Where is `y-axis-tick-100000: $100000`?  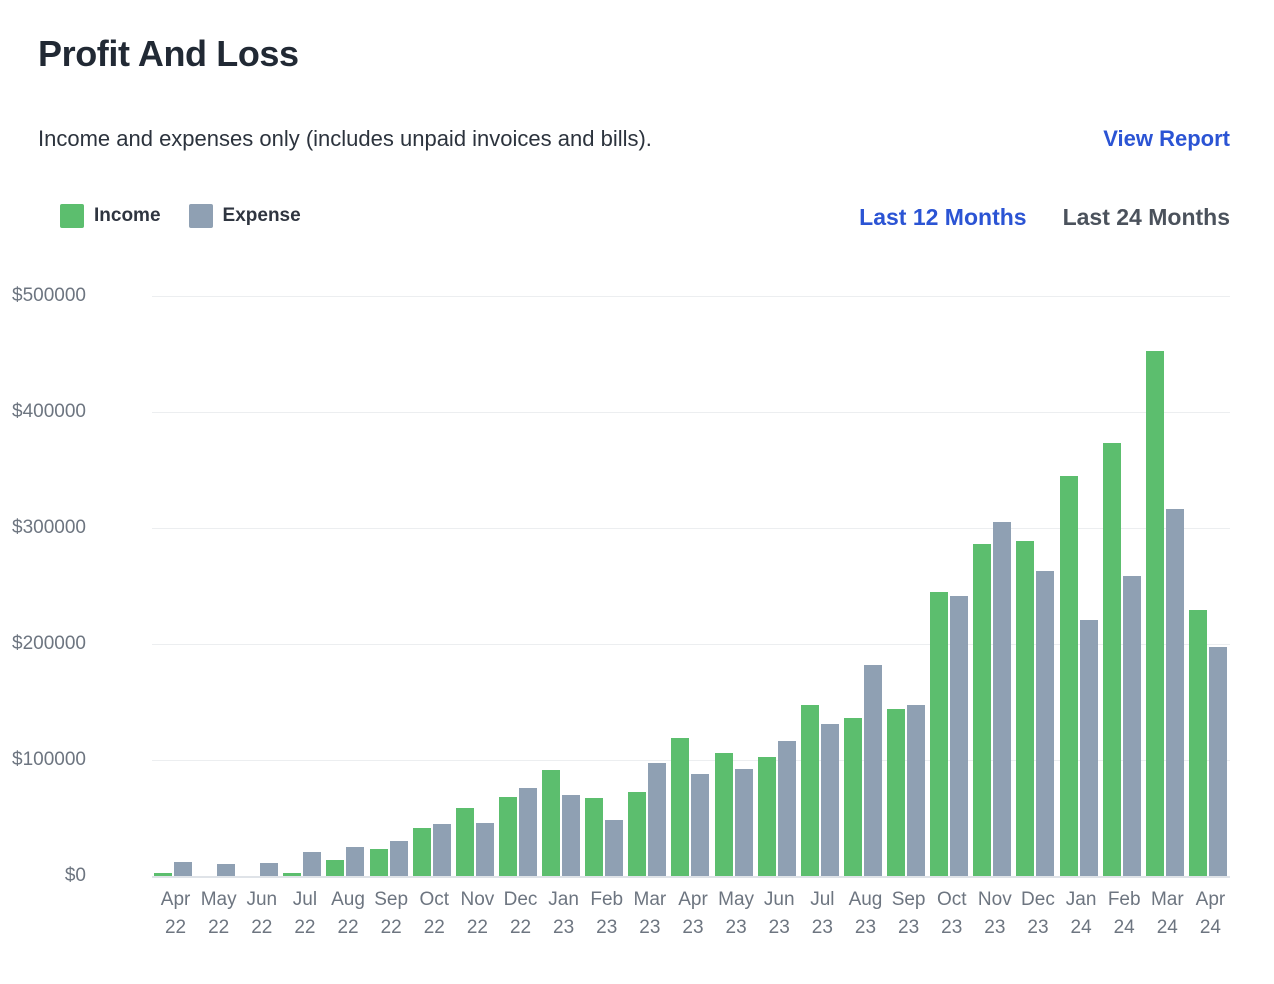
y-axis-tick-100000: $100000 is located at coordinates (49, 759).